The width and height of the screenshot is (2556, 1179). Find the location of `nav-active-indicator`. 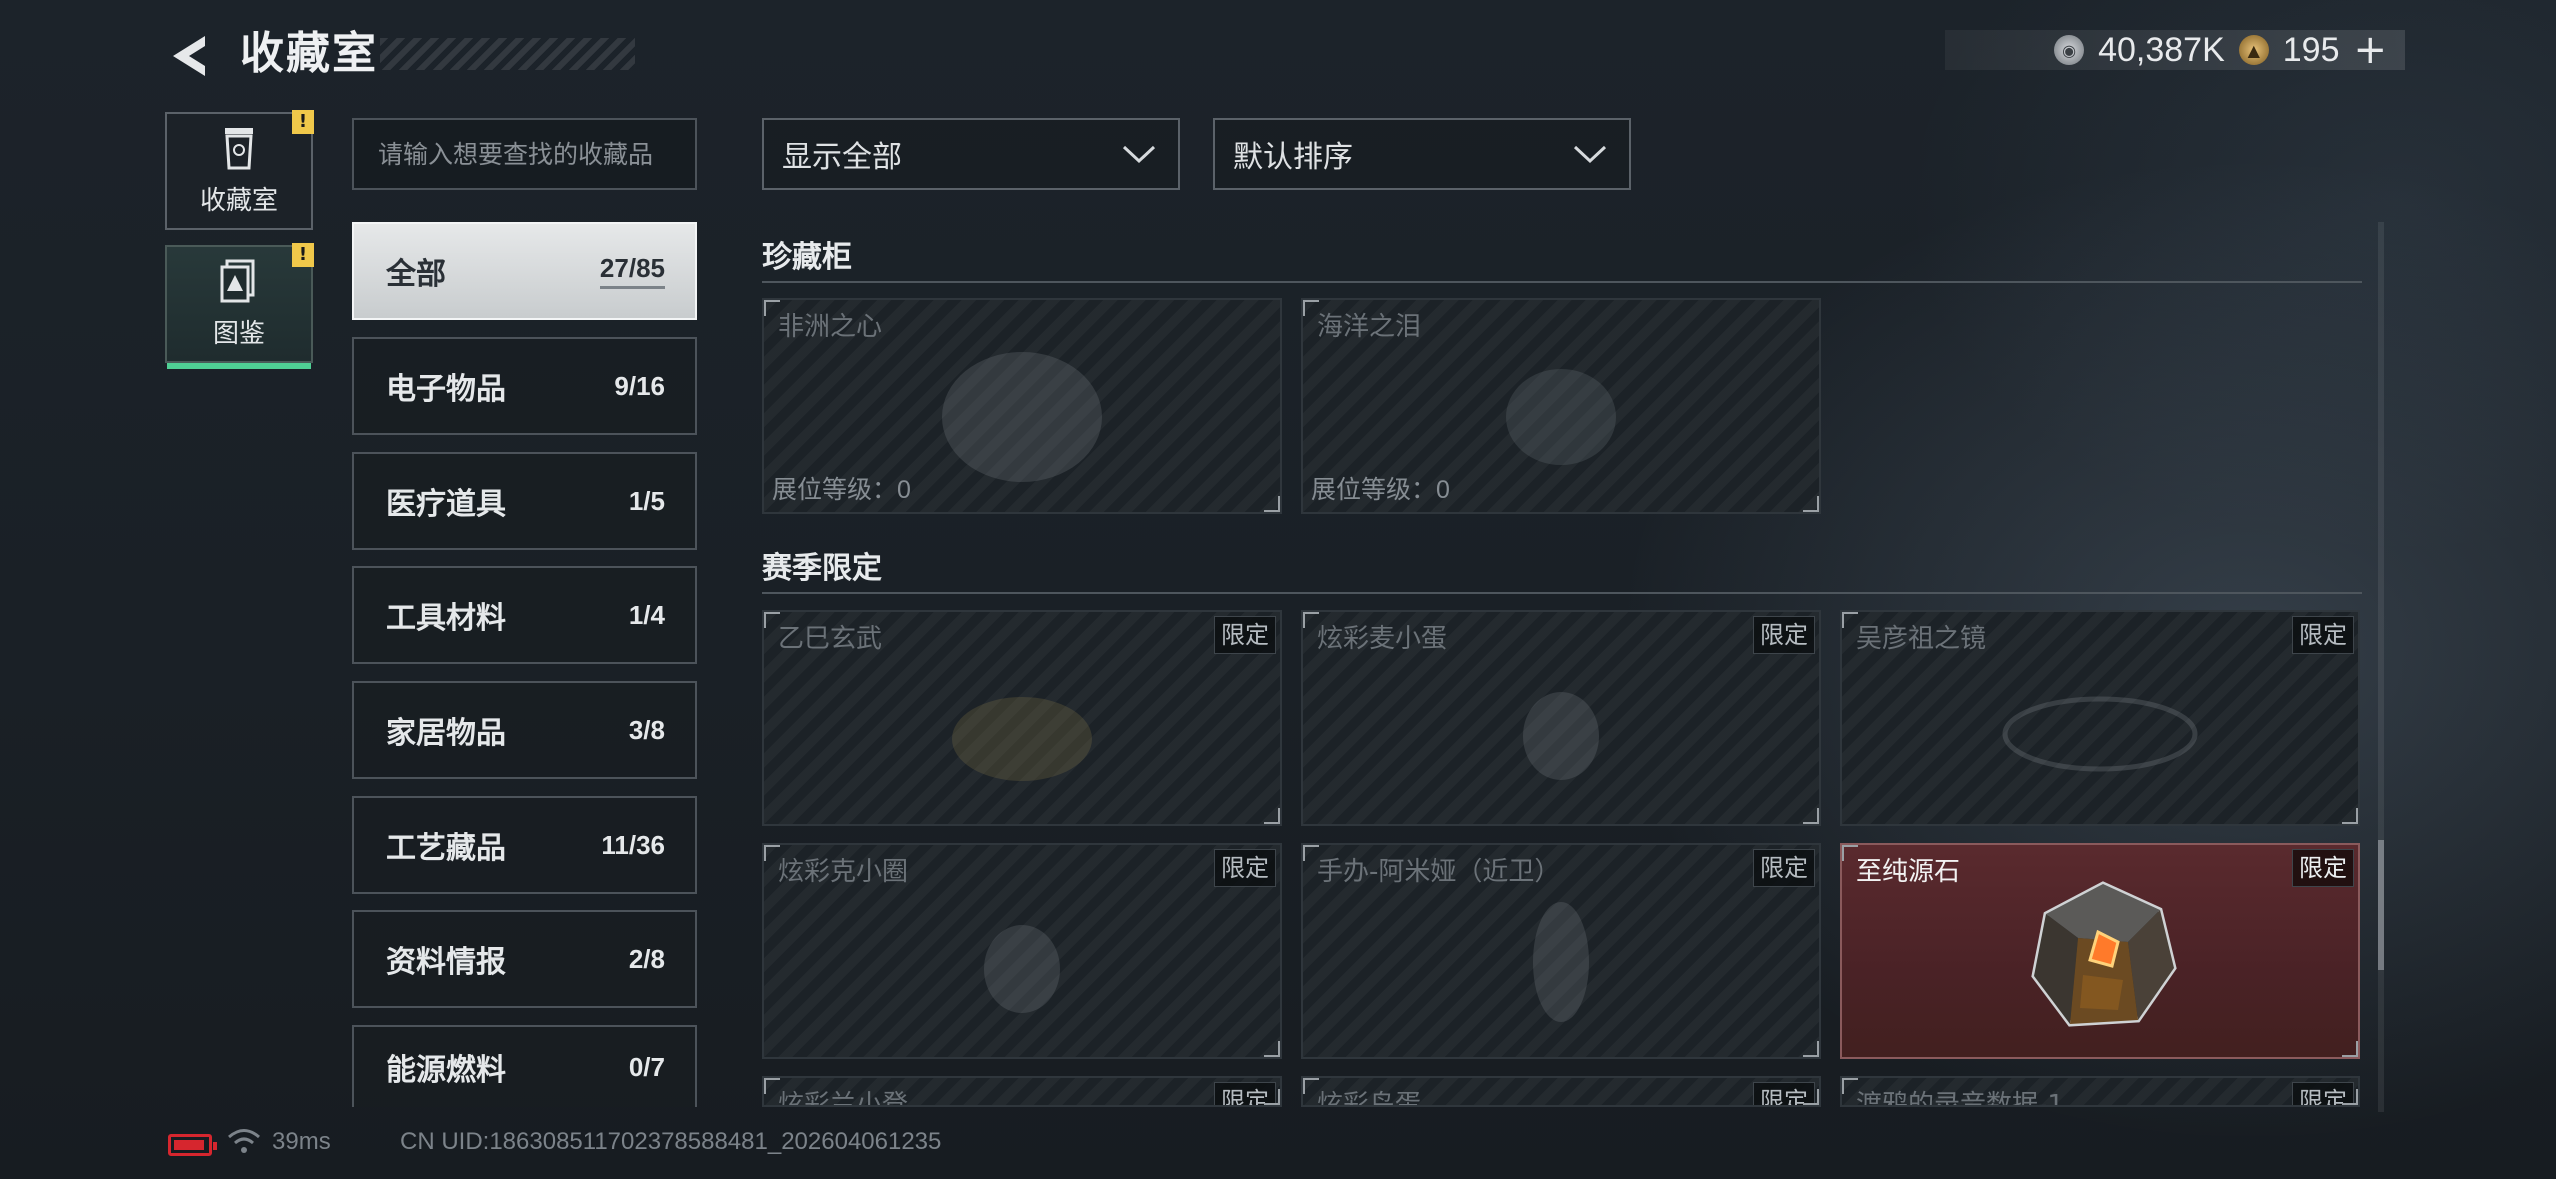

nav-active-indicator is located at coordinates (239, 366).